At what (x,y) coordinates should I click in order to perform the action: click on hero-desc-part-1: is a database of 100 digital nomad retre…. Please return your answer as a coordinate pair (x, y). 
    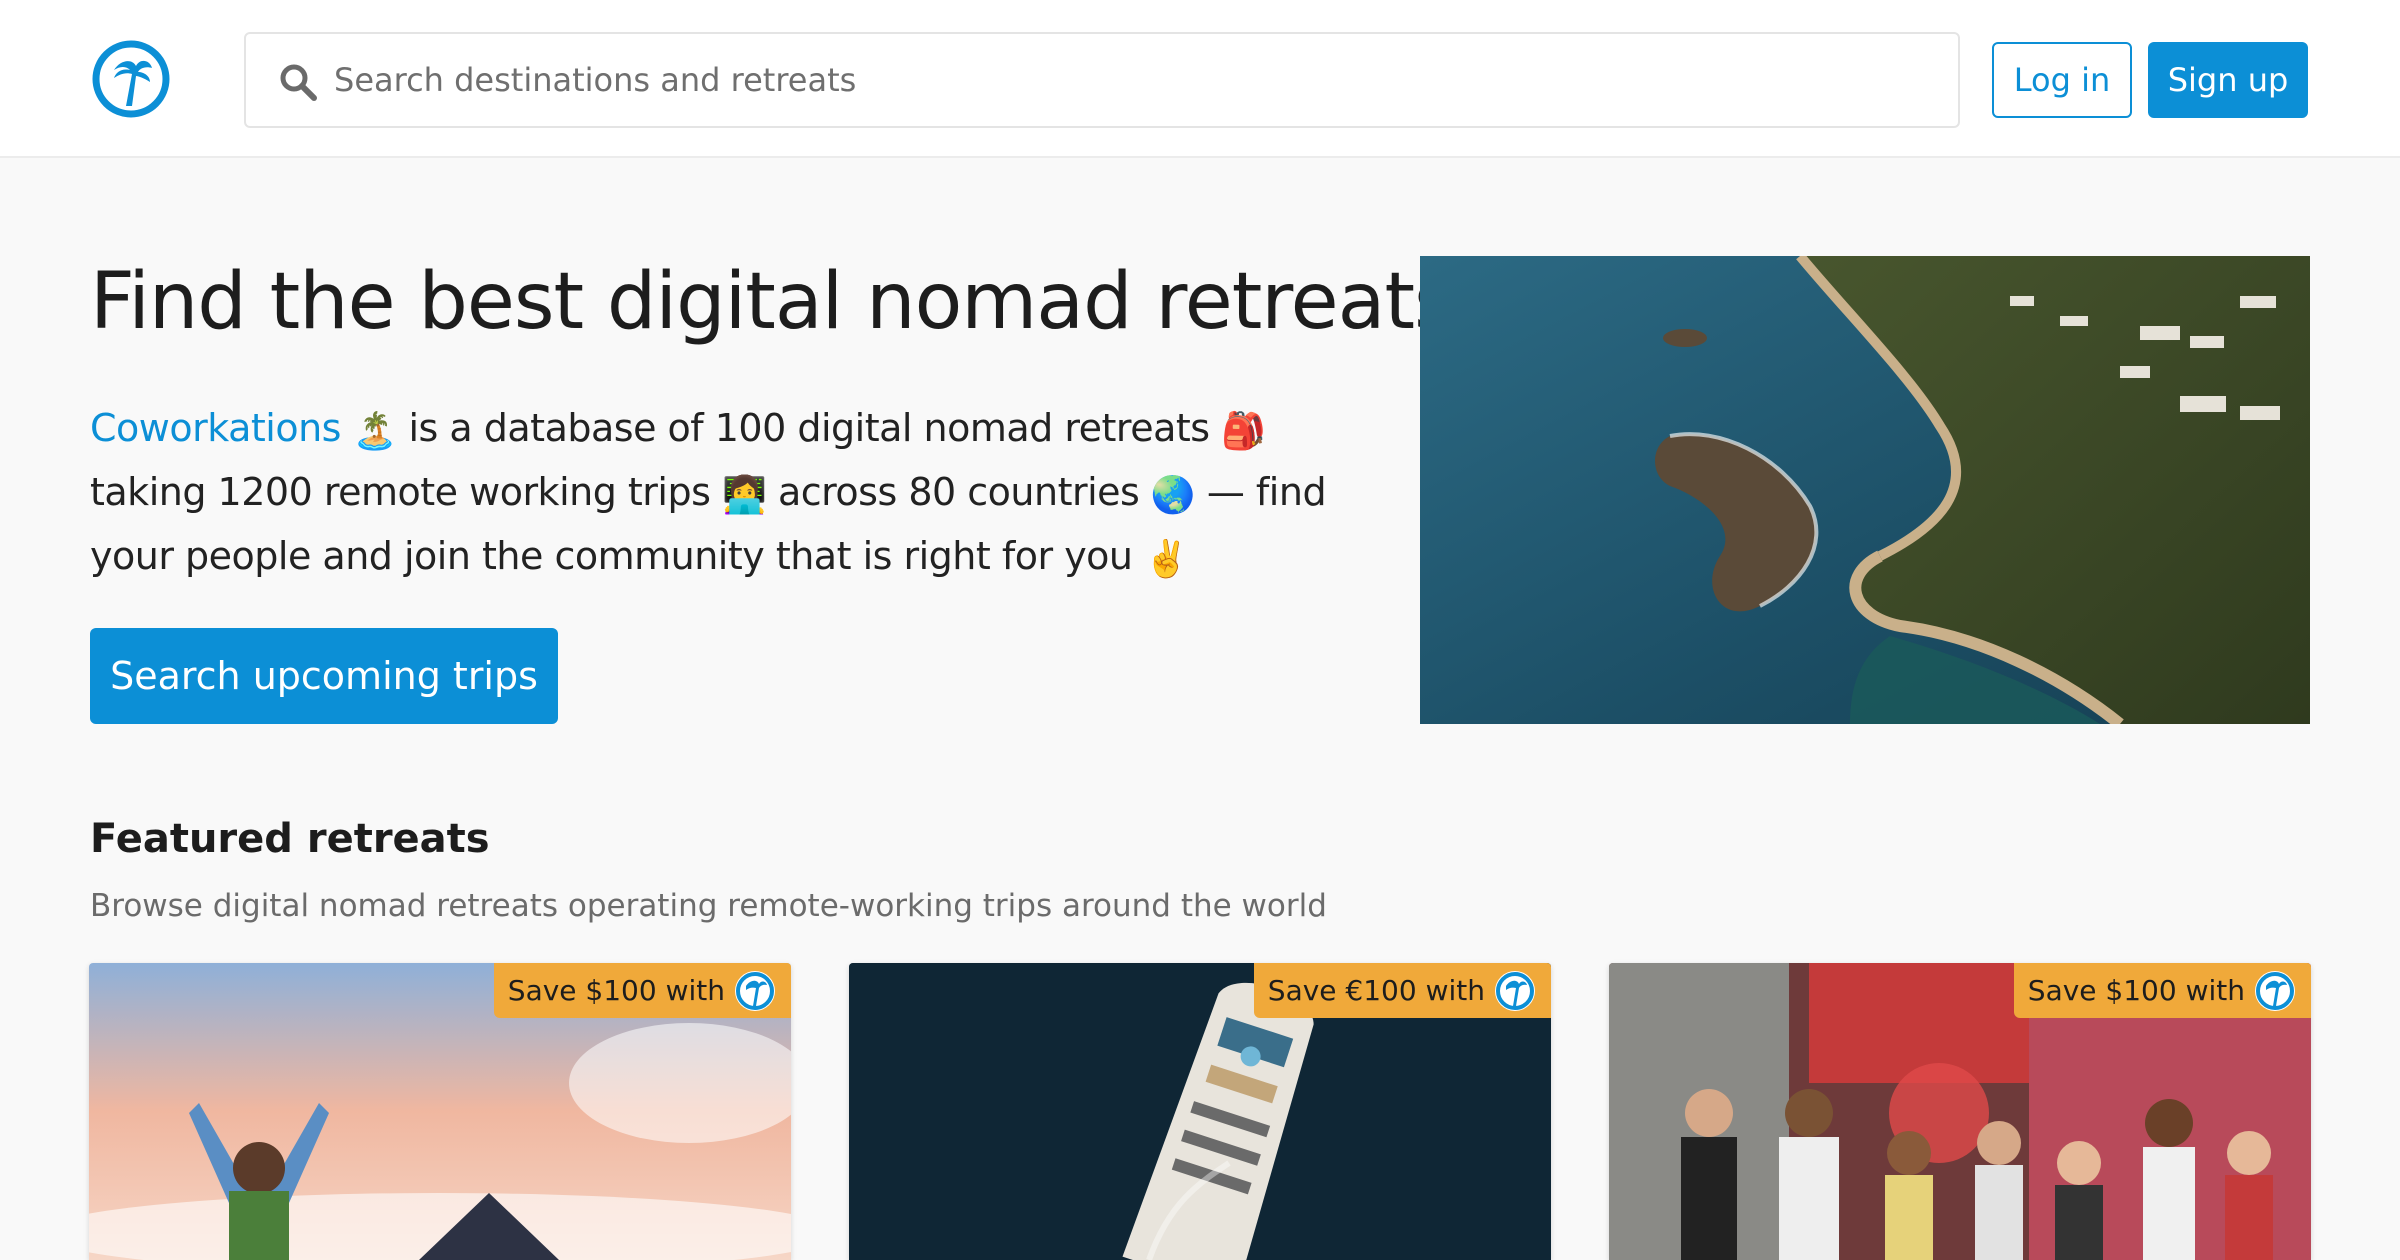
    Looking at the image, I should click on (809, 428).